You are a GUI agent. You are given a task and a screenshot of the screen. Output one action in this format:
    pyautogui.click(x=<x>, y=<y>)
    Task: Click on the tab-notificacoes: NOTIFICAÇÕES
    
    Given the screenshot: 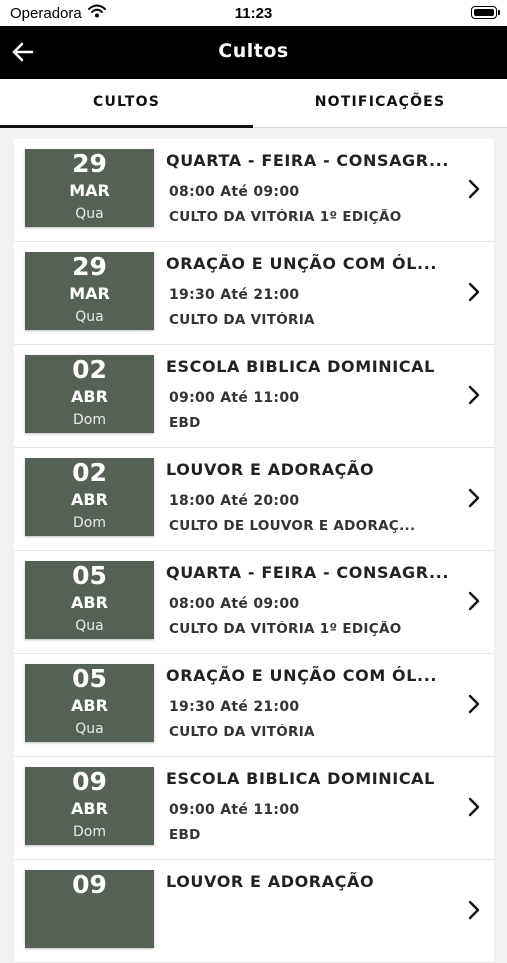 What is the action you would take?
    pyautogui.click(x=380, y=103)
    